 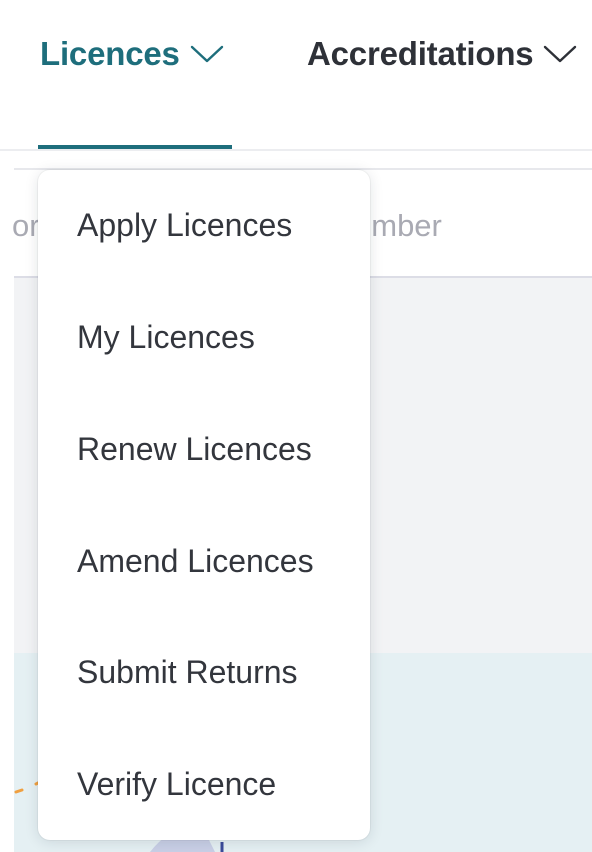 I want to click on nav-accreditations: Accreditations, so click(x=442, y=54).